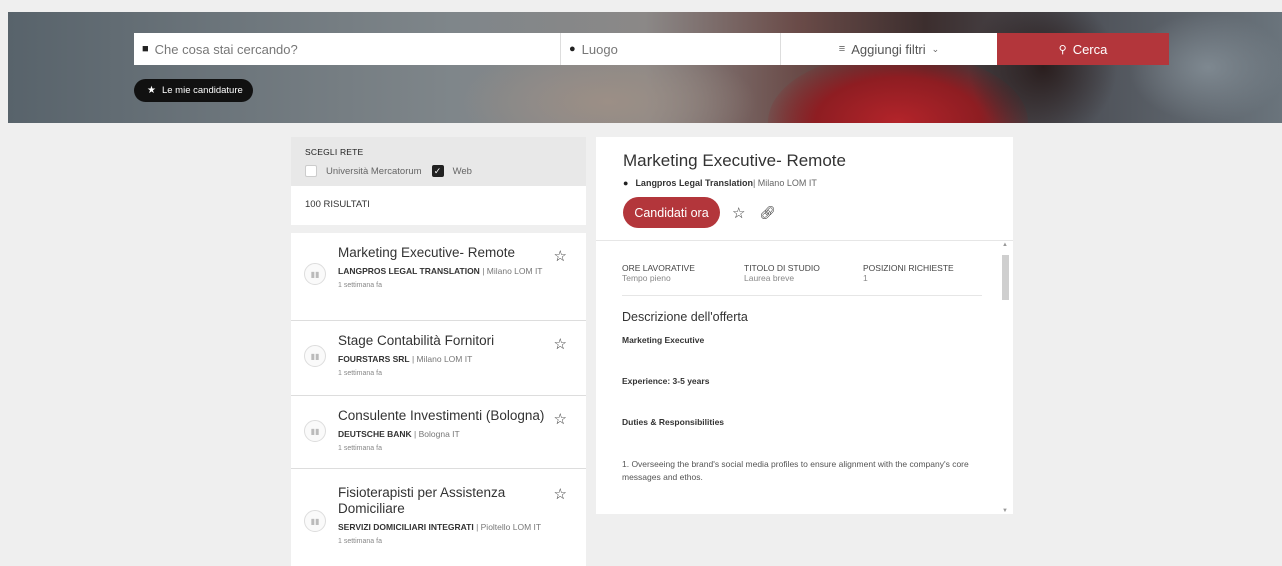 Image resolution: width=1282 pixels, height=566 pixels. I want to click on network-option-mercatorum: Università Mercatorum, so click(363, 171).